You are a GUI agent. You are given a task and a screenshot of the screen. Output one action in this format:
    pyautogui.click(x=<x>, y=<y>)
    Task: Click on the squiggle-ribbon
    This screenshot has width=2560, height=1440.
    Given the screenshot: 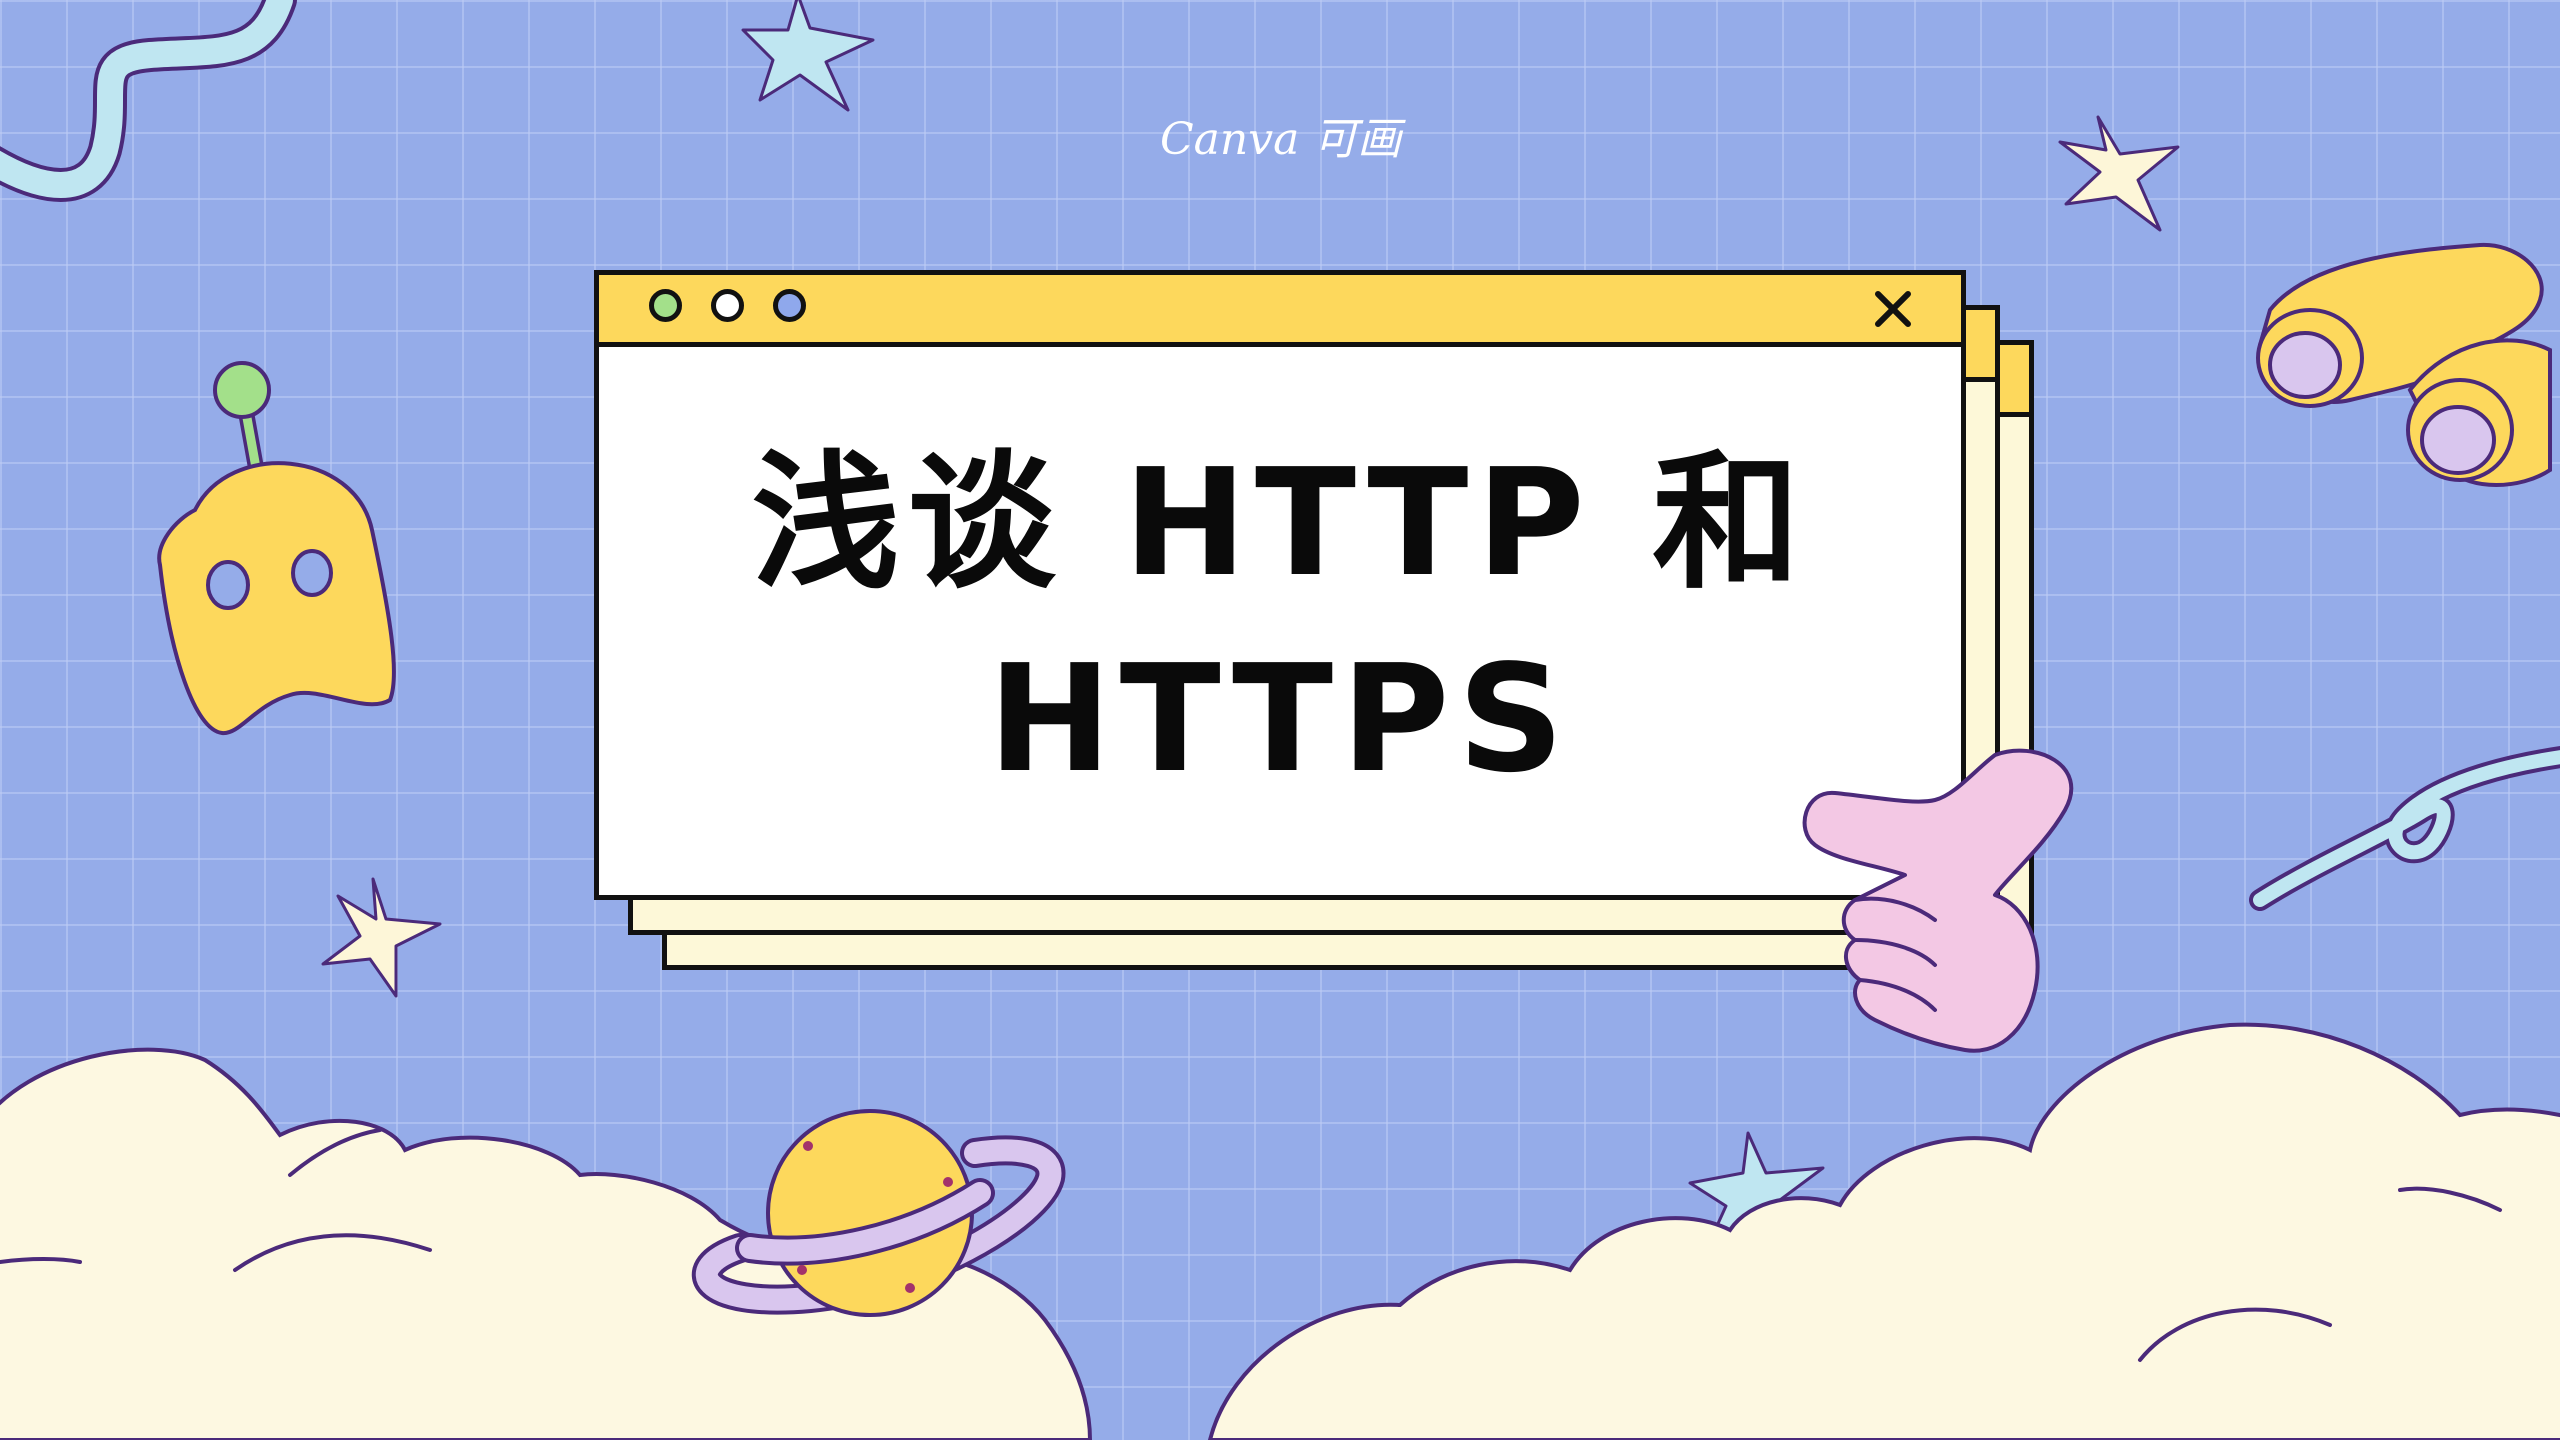 What is the action you would take?
    pyautogui.click(x=148, y=101)
    